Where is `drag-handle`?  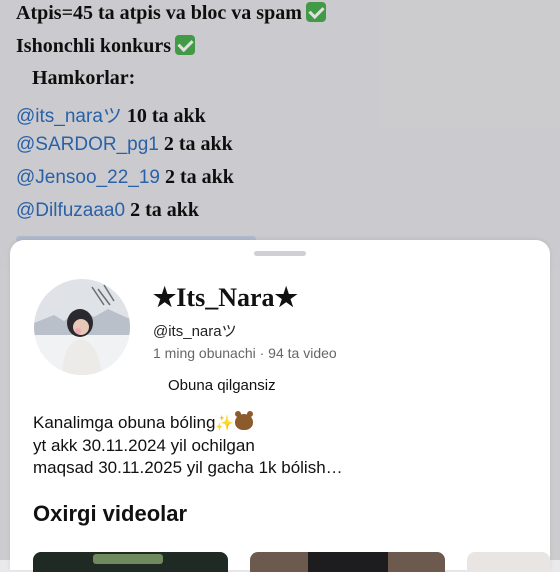 drag-handle is located at coordinates (280, 253).